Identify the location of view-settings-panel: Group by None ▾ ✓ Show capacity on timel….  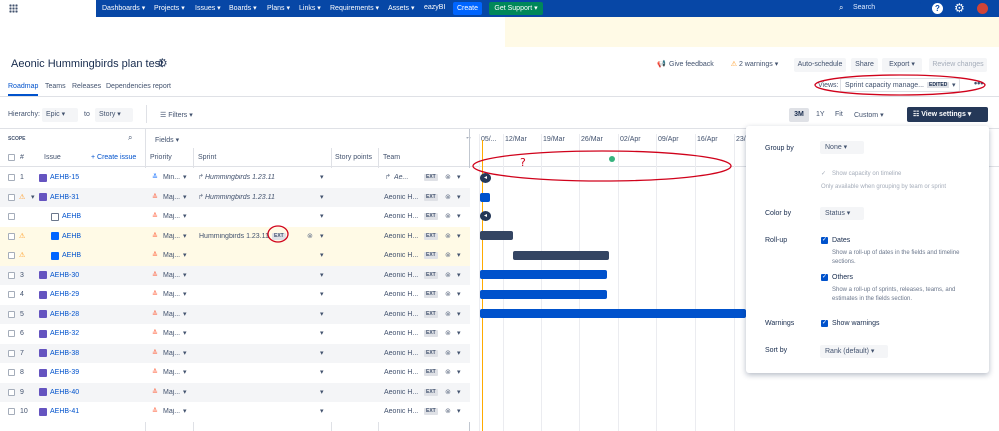
(867, 249).